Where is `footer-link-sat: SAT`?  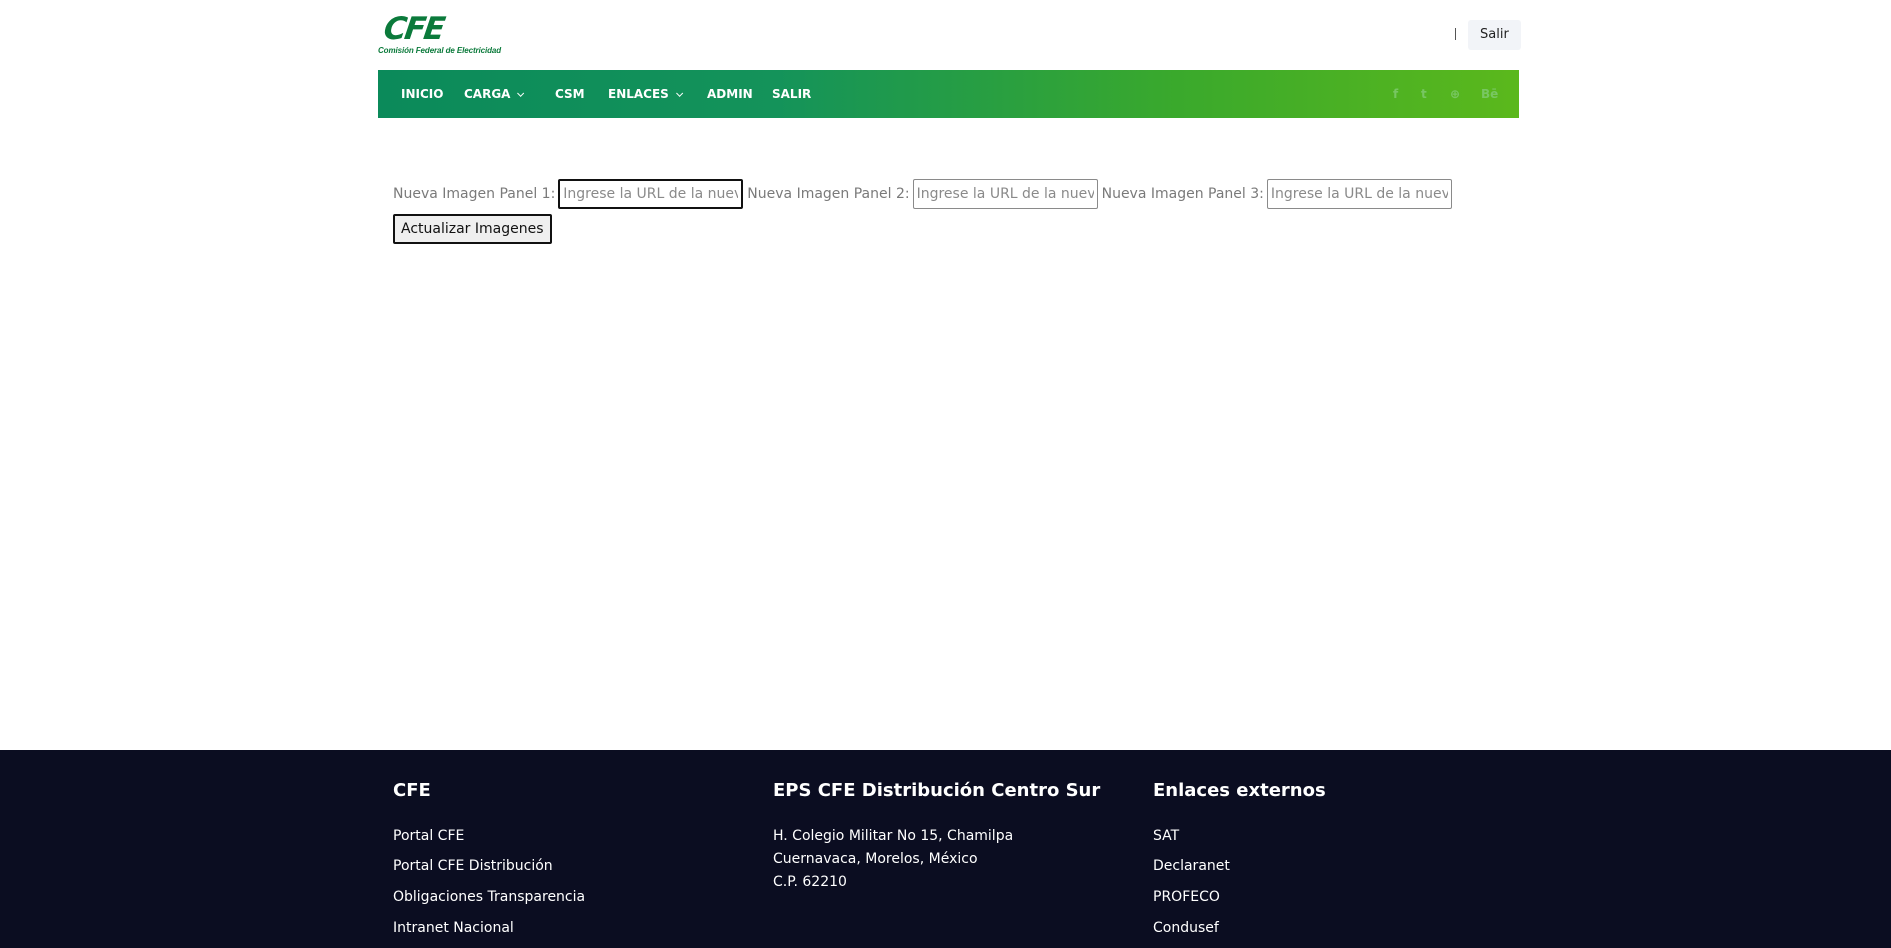
footer-link-sat: SAT is located at coordinates (1166, 836).